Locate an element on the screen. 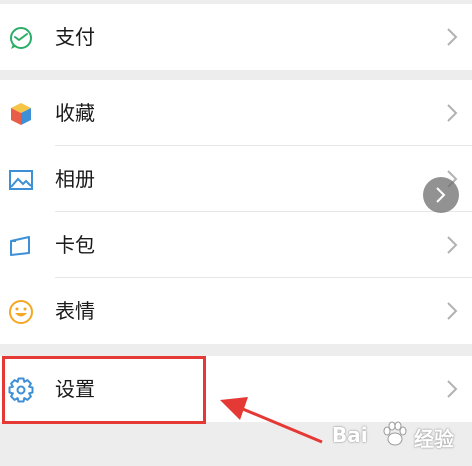 This screenshot has width=472, height=466. watermark-text: 经验 is located at coordinates (434, 439).